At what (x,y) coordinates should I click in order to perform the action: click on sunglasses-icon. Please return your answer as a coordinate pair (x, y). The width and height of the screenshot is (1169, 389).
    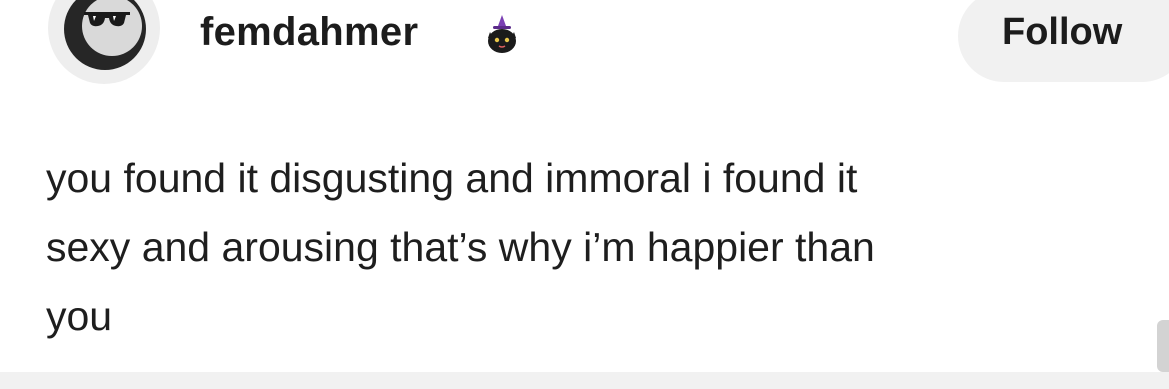
    Looking at the image, I should click on (107, 19).